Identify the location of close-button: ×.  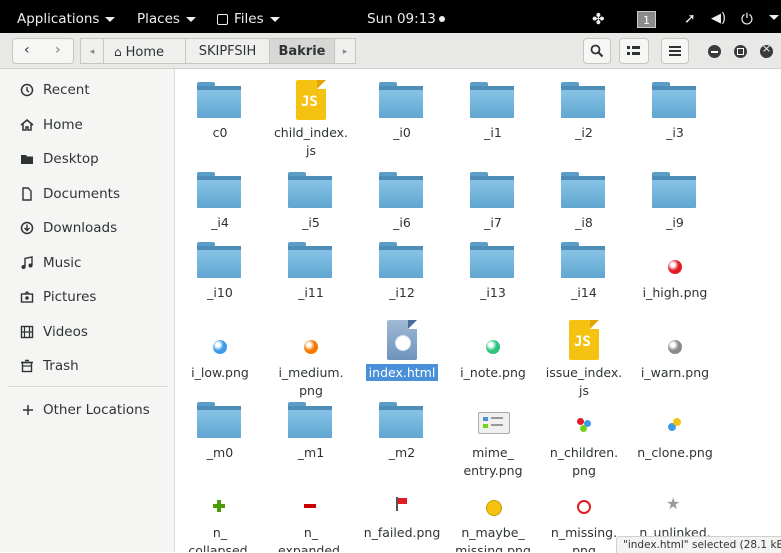
(766, 50).